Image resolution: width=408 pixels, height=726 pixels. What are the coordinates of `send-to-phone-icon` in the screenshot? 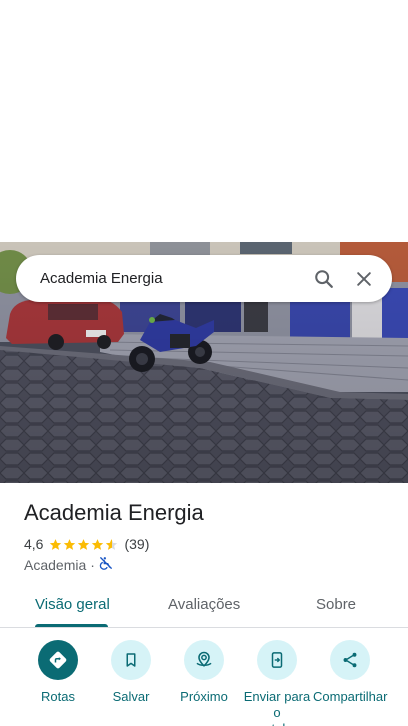 It's located at (277, 660).